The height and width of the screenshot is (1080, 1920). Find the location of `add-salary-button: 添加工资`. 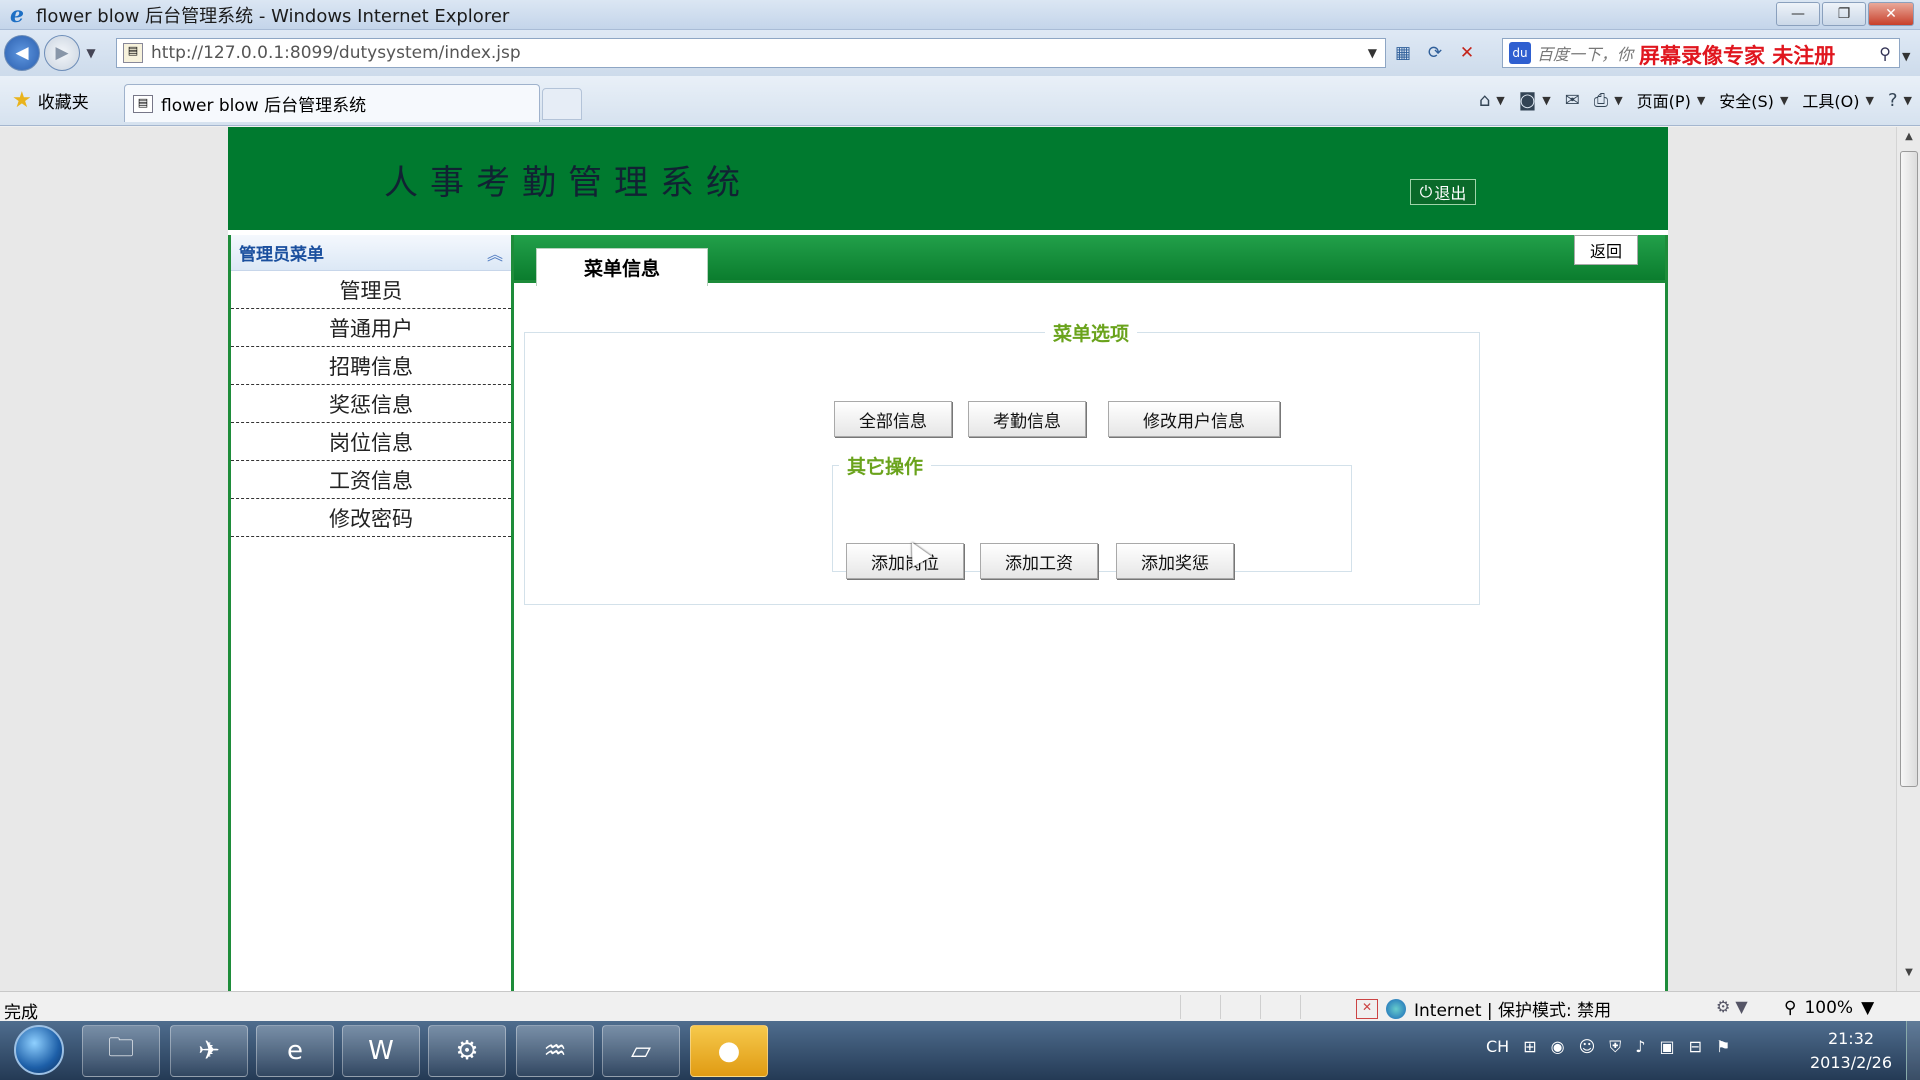

add-salary-button: 添加工资 is located at coordinates (1039, 561).